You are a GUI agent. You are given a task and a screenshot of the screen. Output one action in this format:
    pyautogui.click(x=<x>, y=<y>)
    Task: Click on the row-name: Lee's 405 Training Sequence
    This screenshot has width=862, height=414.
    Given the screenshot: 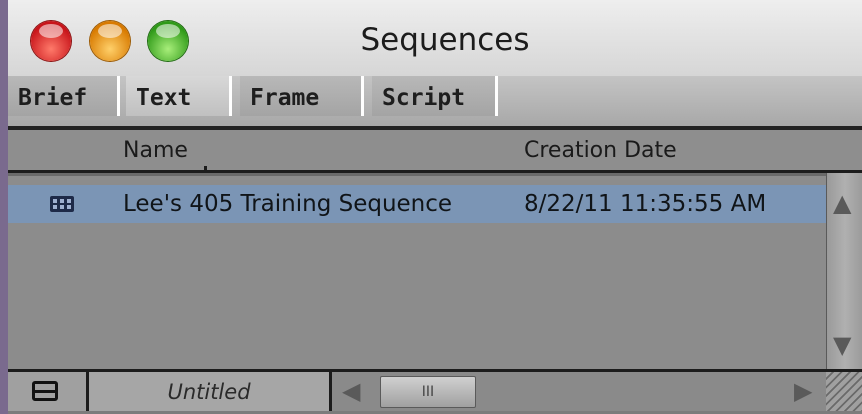 What is the action you would take?
    pyautogui.click(x=288, y=204)
    